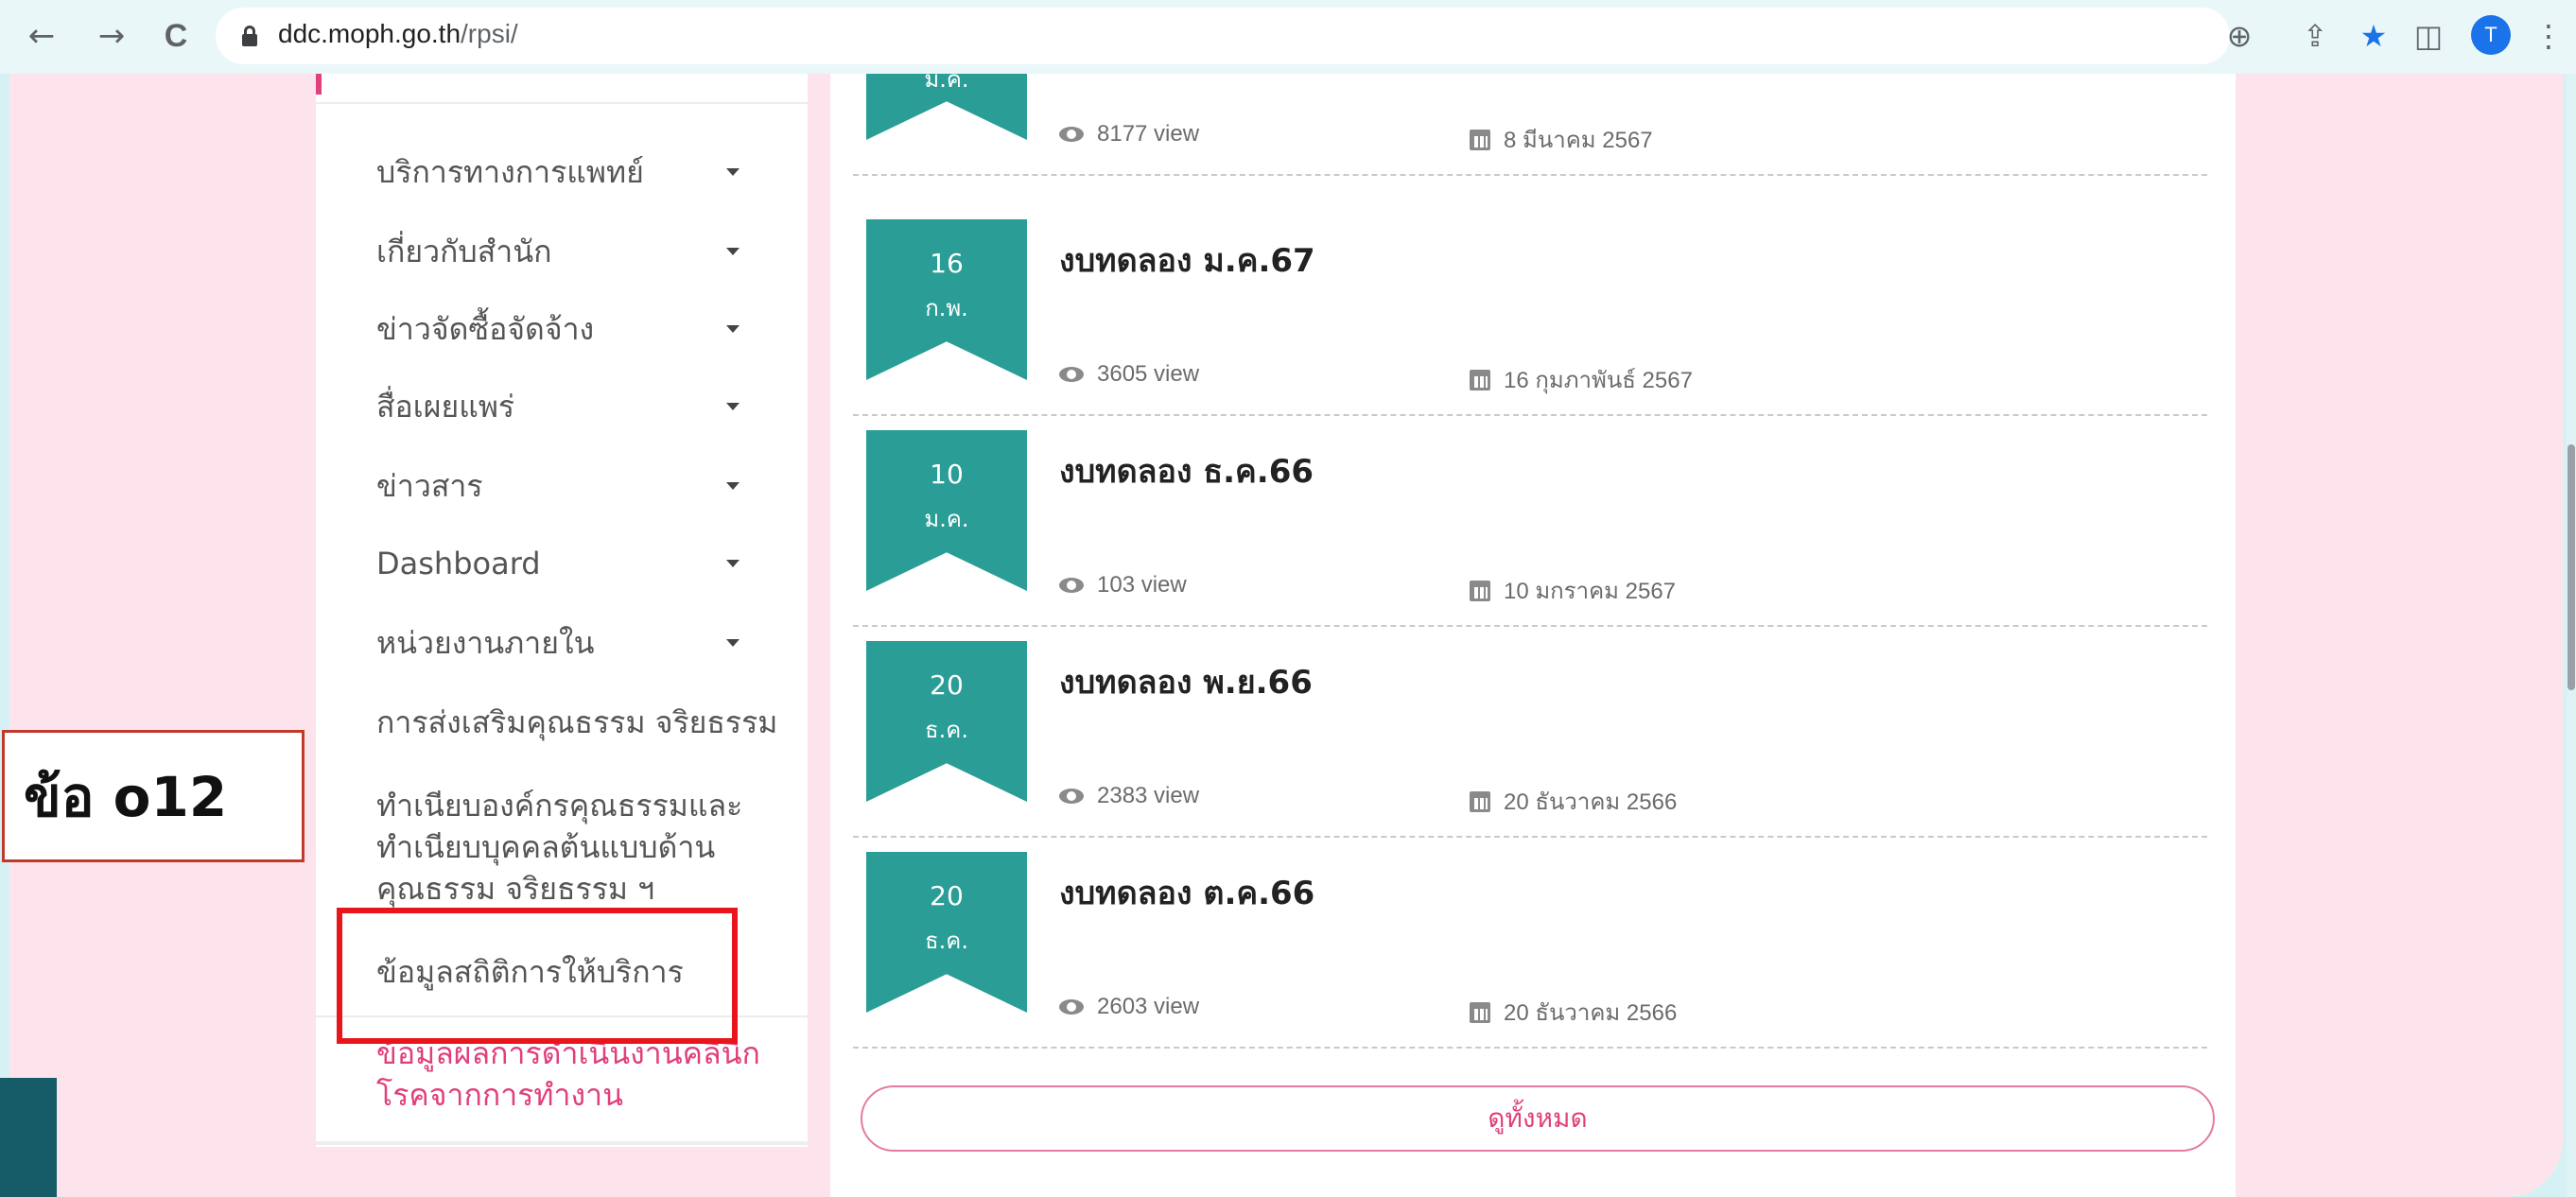 The height and width of the screenshot is (1197, 2576). What do you see at coordinates (2548, 36) in the screenshot?
I see `menu-icon: ⋮` at bounding box center [2548, 36].